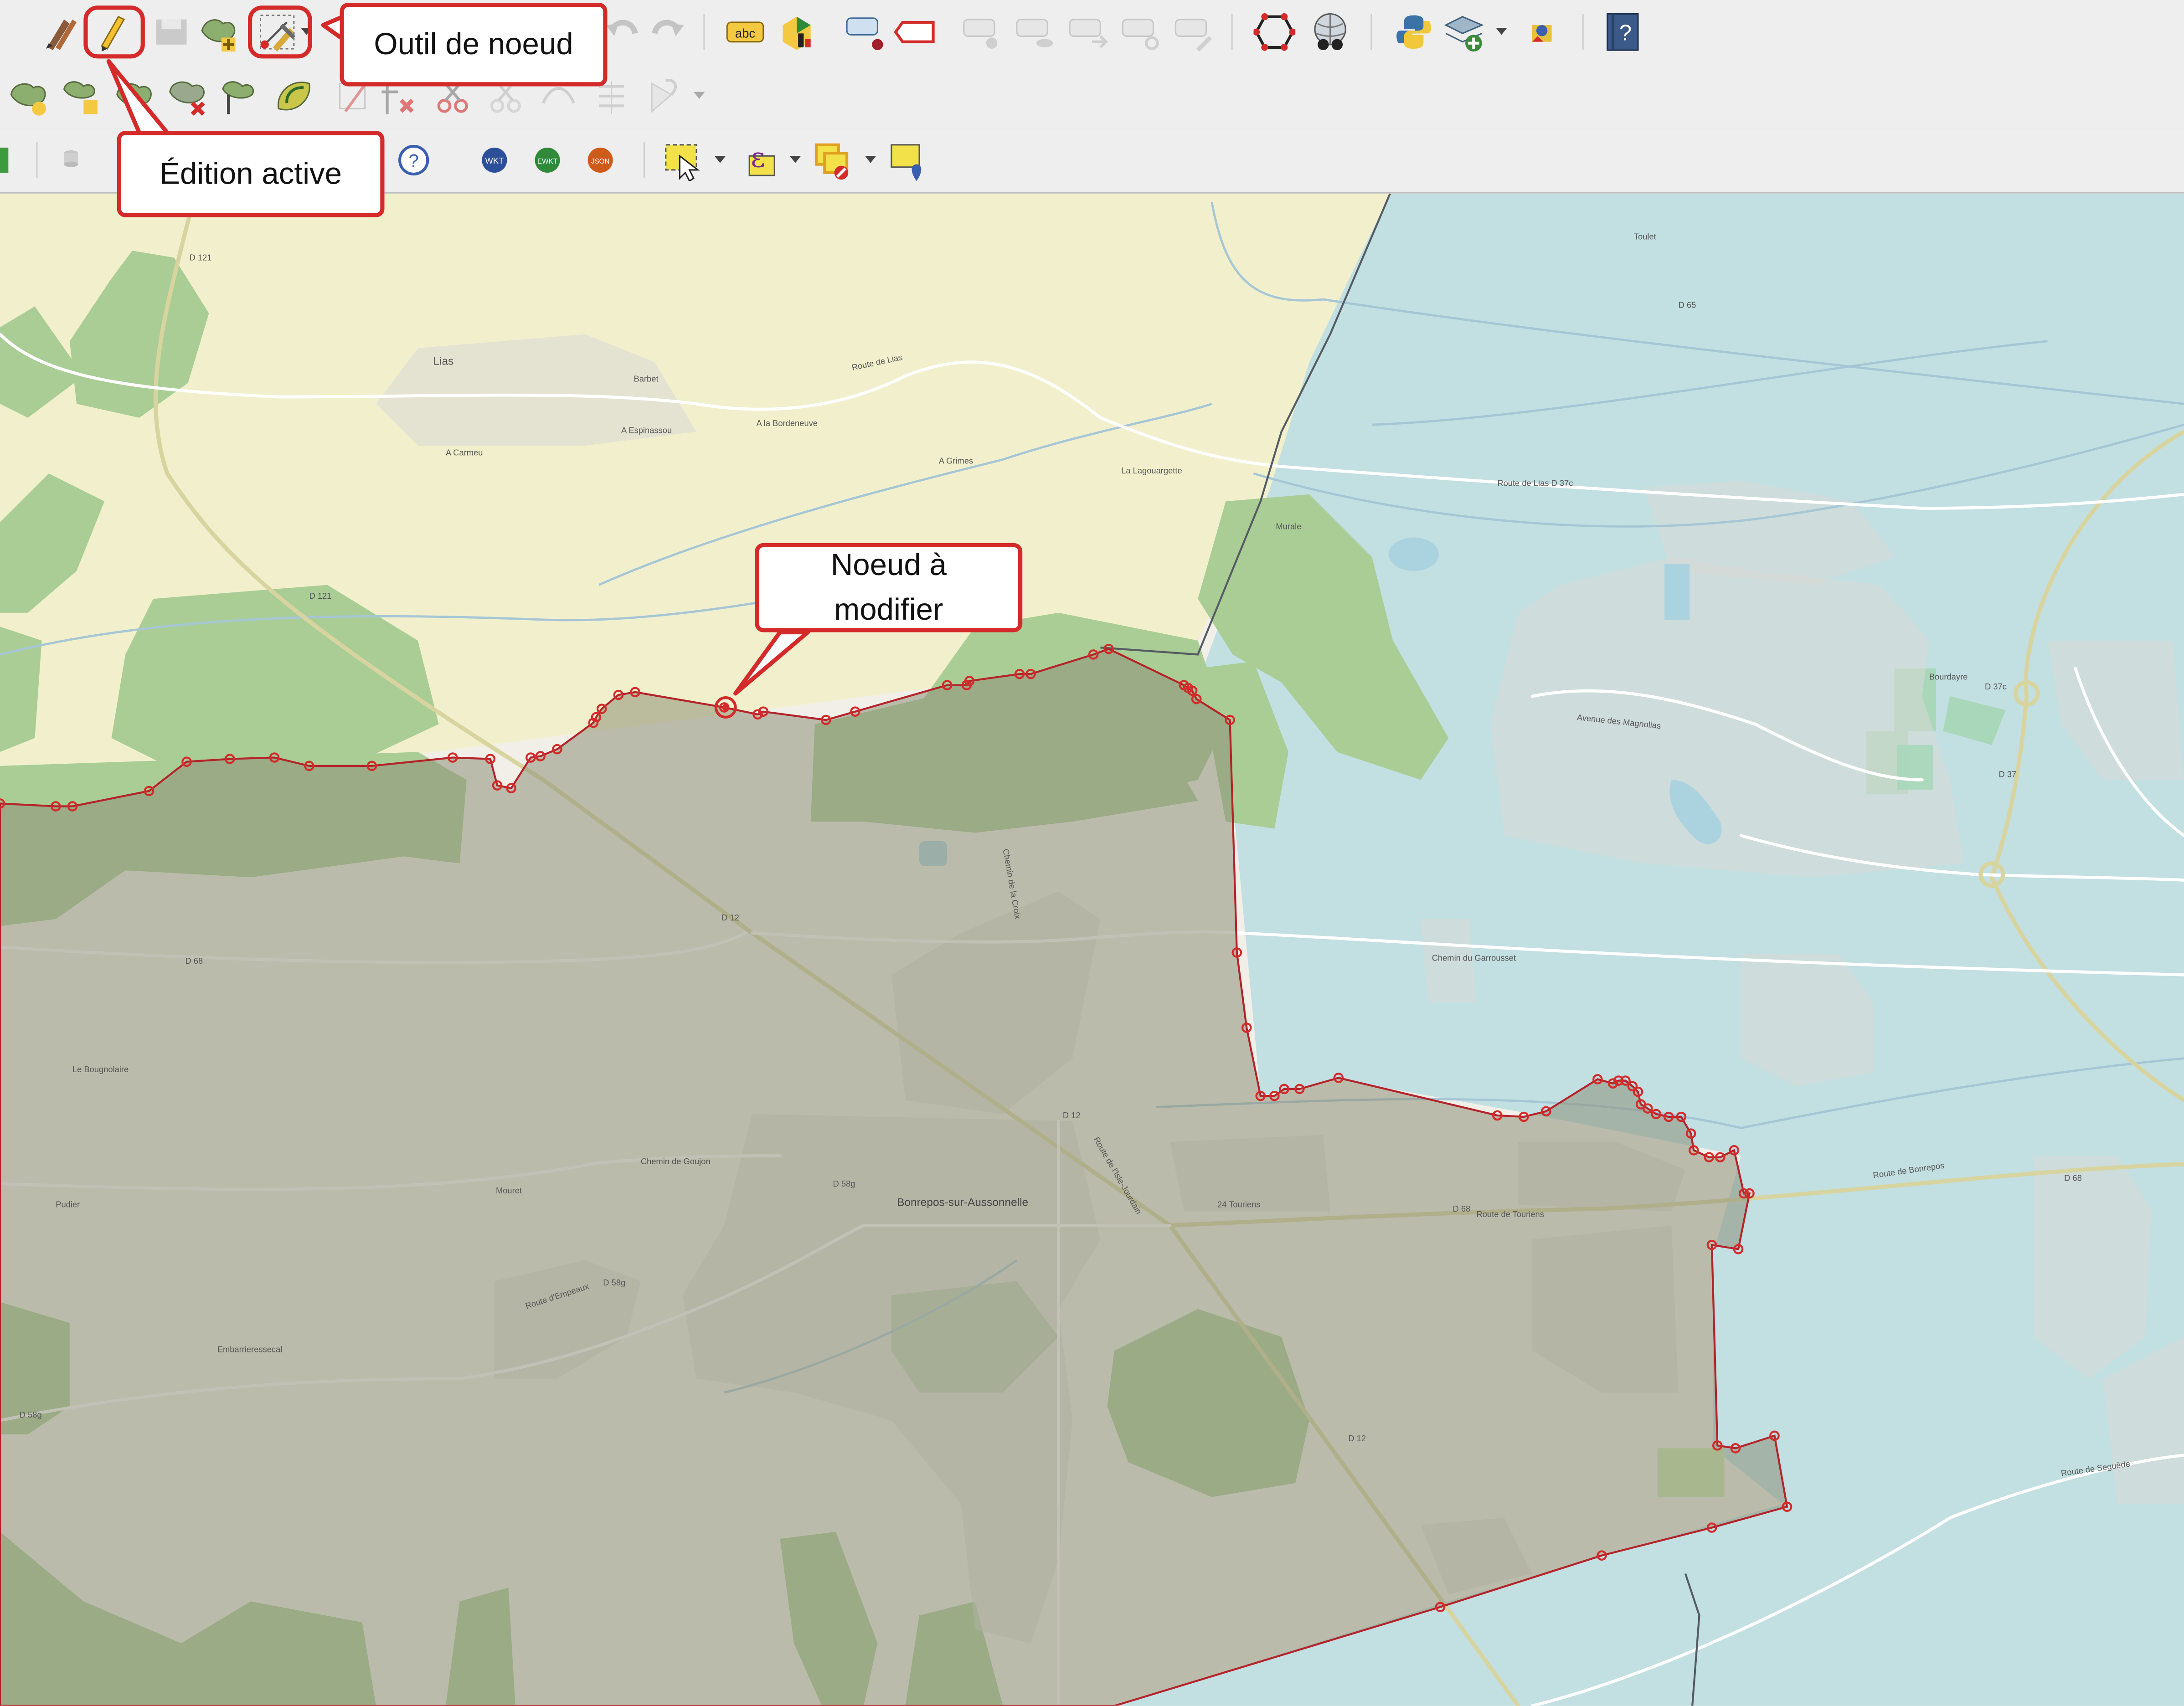 This screenshot has width=2184, height=1706. What do you see at coordinates (720, 159) in the screenshot?
I see `select-dropdown-arrow` at bounding box center [720, 159].